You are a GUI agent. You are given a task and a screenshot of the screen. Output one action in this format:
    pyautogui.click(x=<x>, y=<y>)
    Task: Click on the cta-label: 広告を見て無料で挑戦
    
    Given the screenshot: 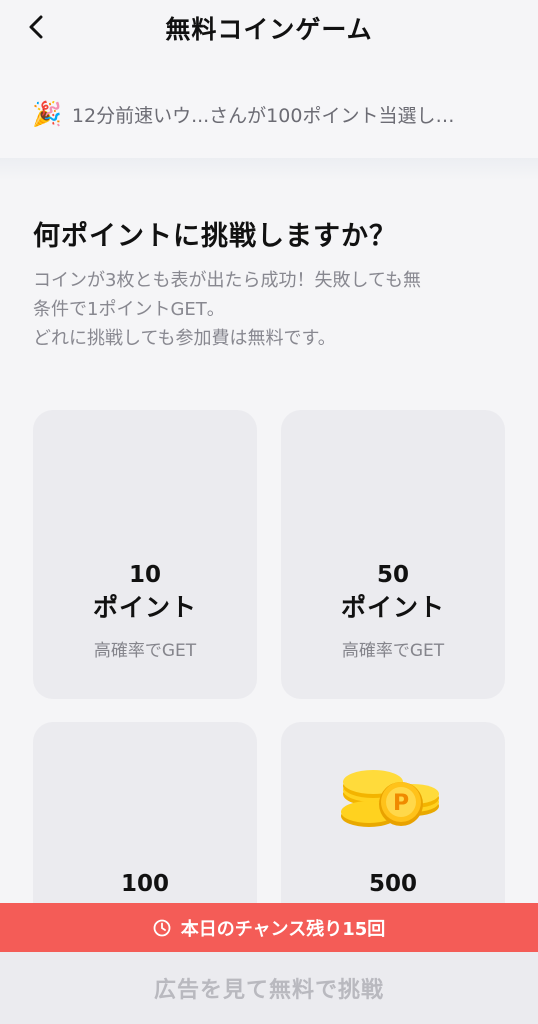 What is the action you would take?
    pyautogui.click(x=268, y=990)
    